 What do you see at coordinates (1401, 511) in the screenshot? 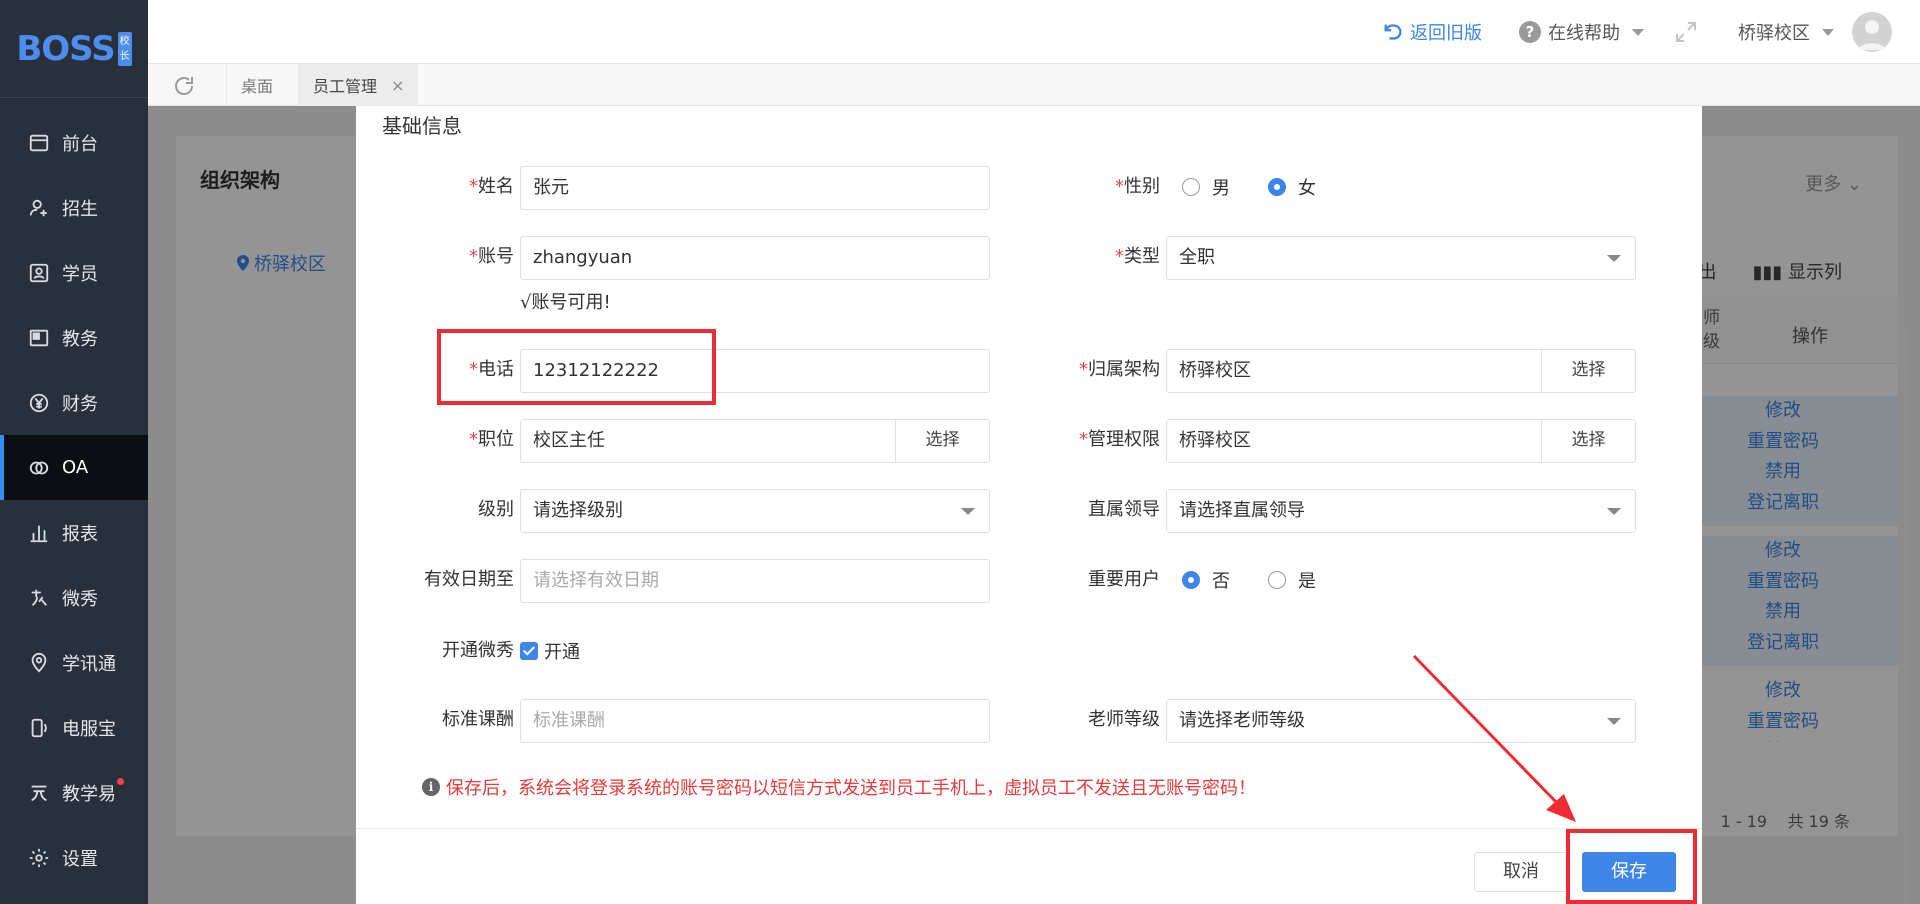
I see `leader-select: 请选择直属领导` at bounding box center [1401, 511].